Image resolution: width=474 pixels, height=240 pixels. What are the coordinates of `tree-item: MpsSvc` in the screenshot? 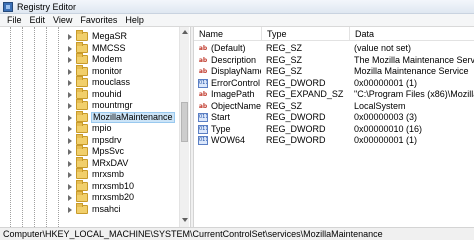 It's located at (126, 151).